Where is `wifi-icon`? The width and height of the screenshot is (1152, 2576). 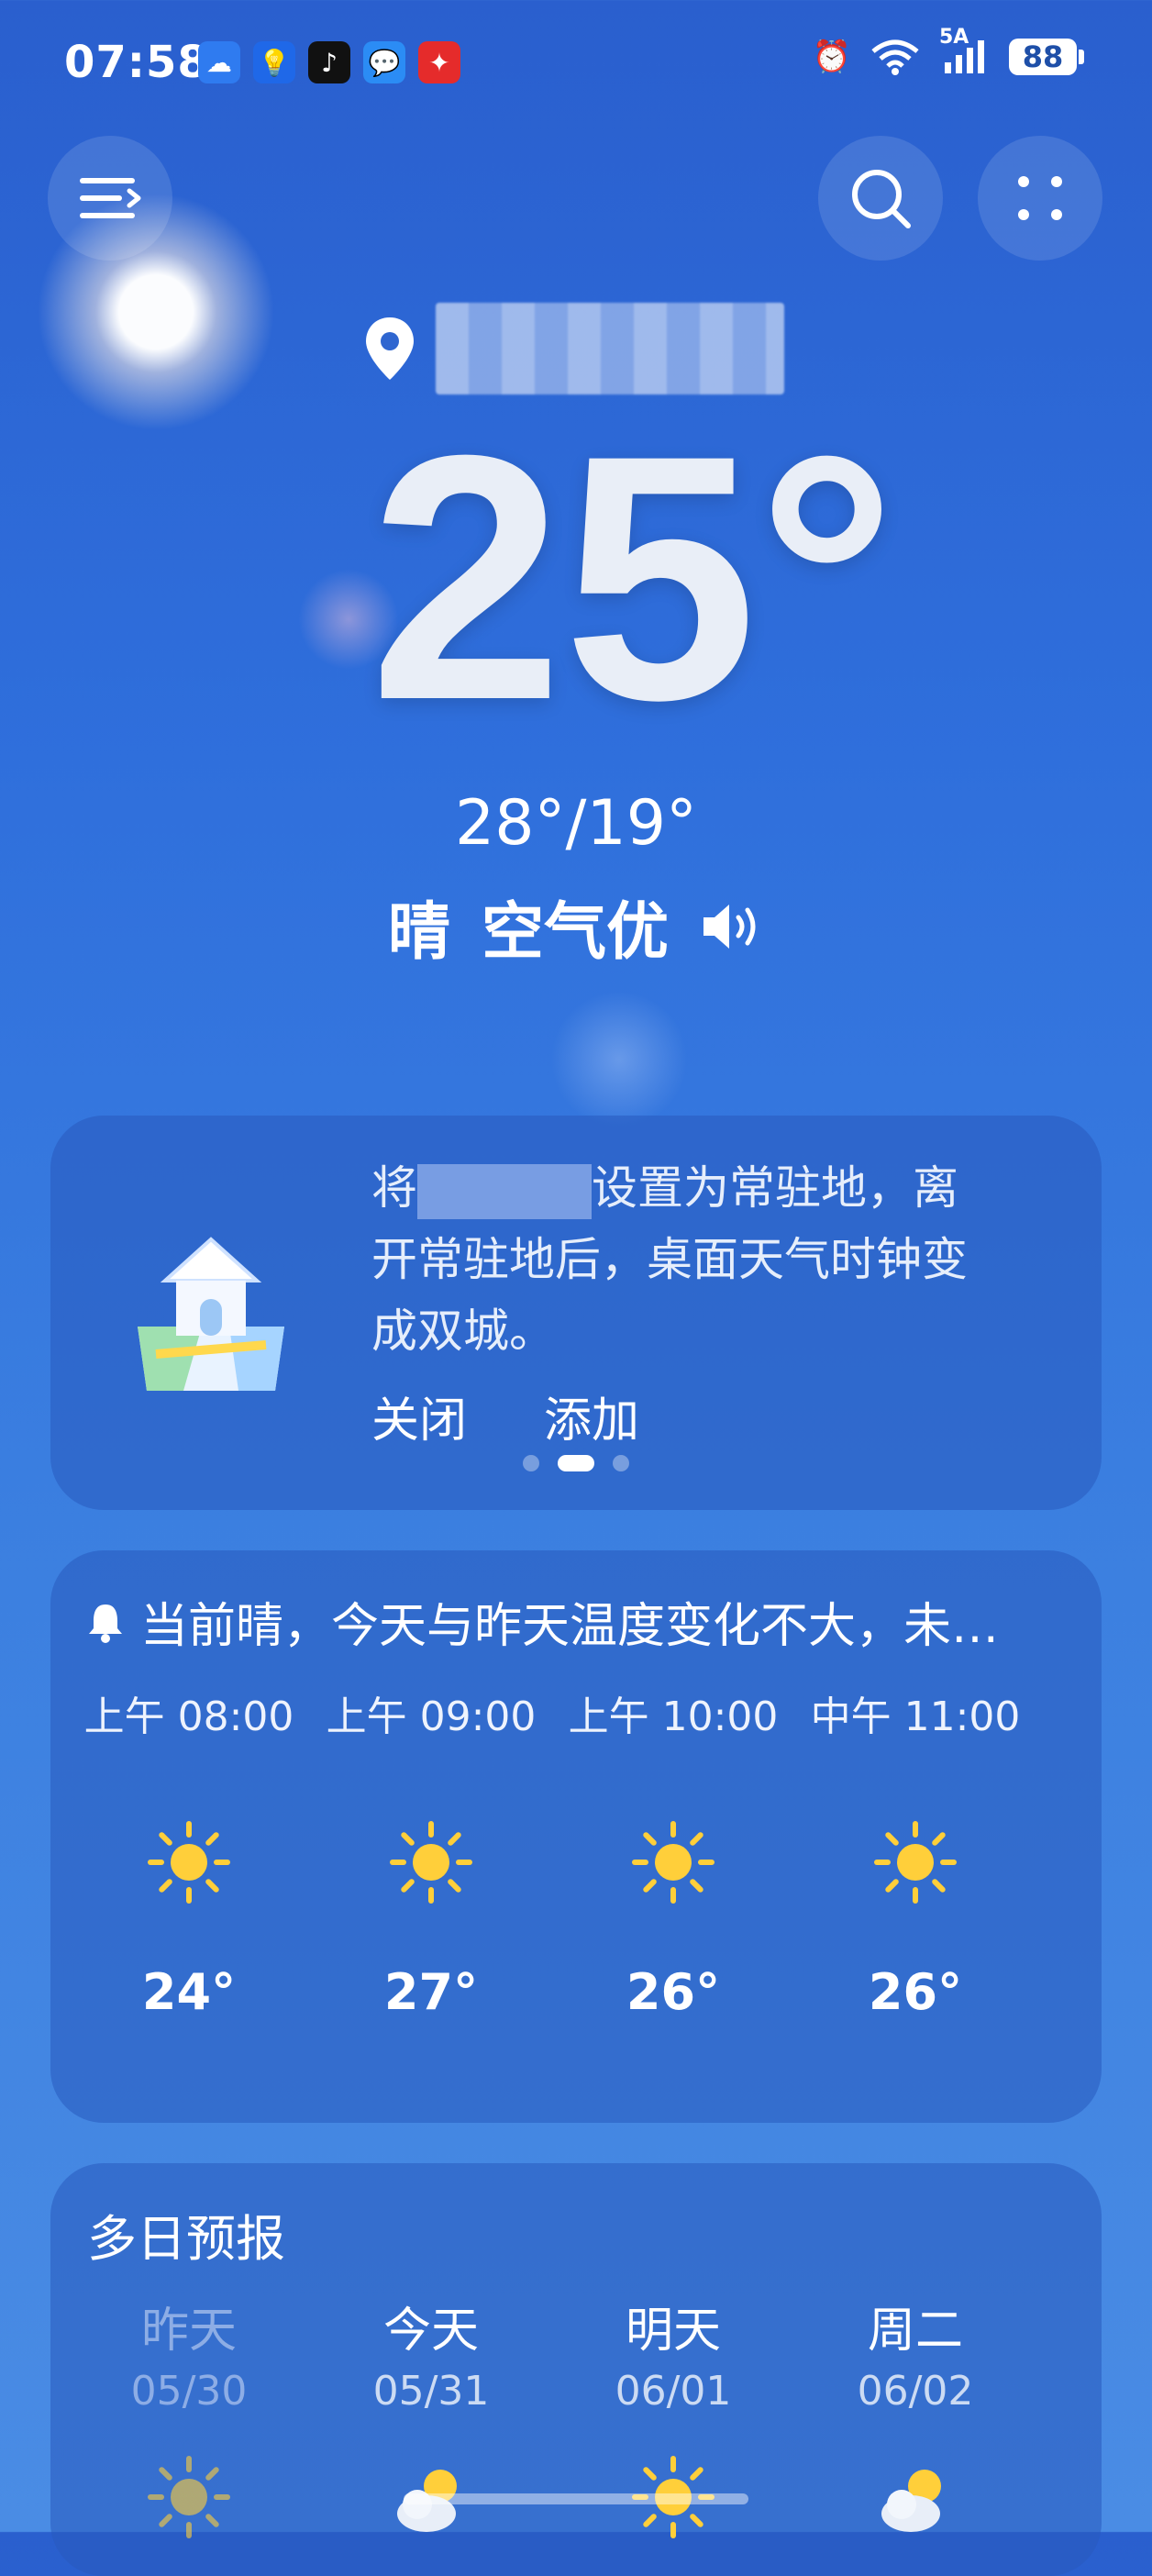
wifi-icon is located at coordinates (895, 57).